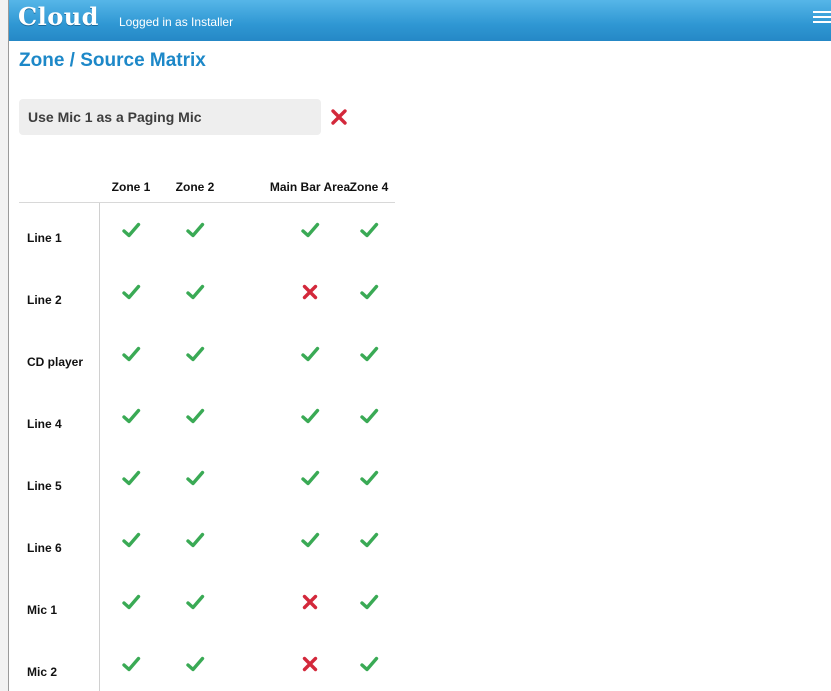 The height and width of the screenshot is (691, 831). I want to click on paging-mic-option: Use Mic 1 as a Paging Mic, so click(170, 117).